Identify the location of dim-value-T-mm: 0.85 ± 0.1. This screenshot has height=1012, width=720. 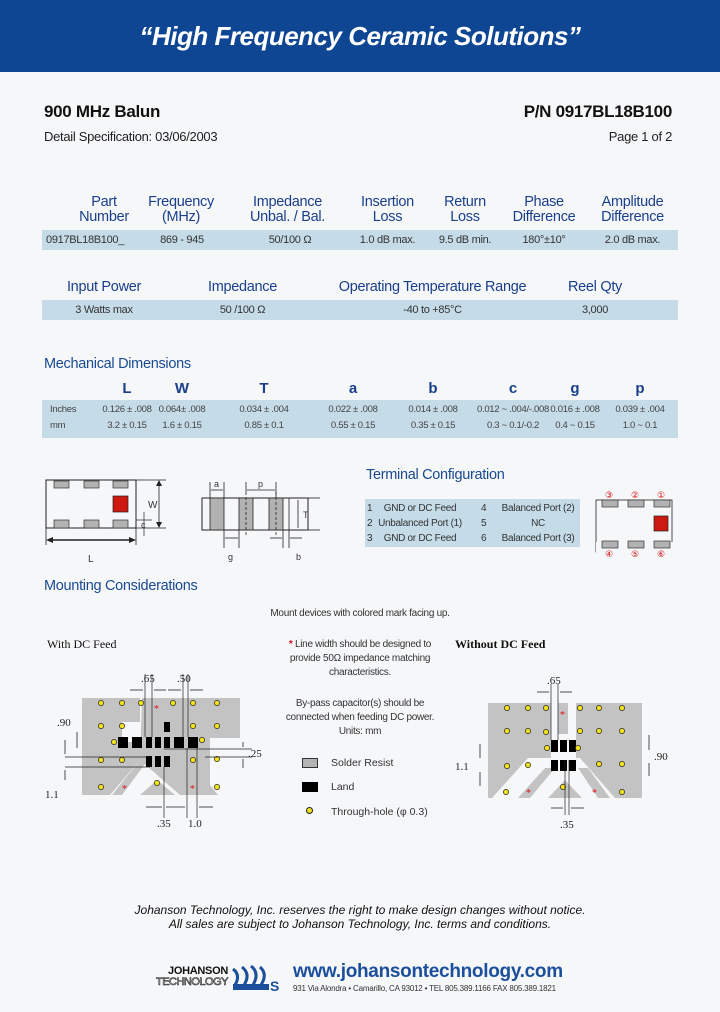
(264, 425).